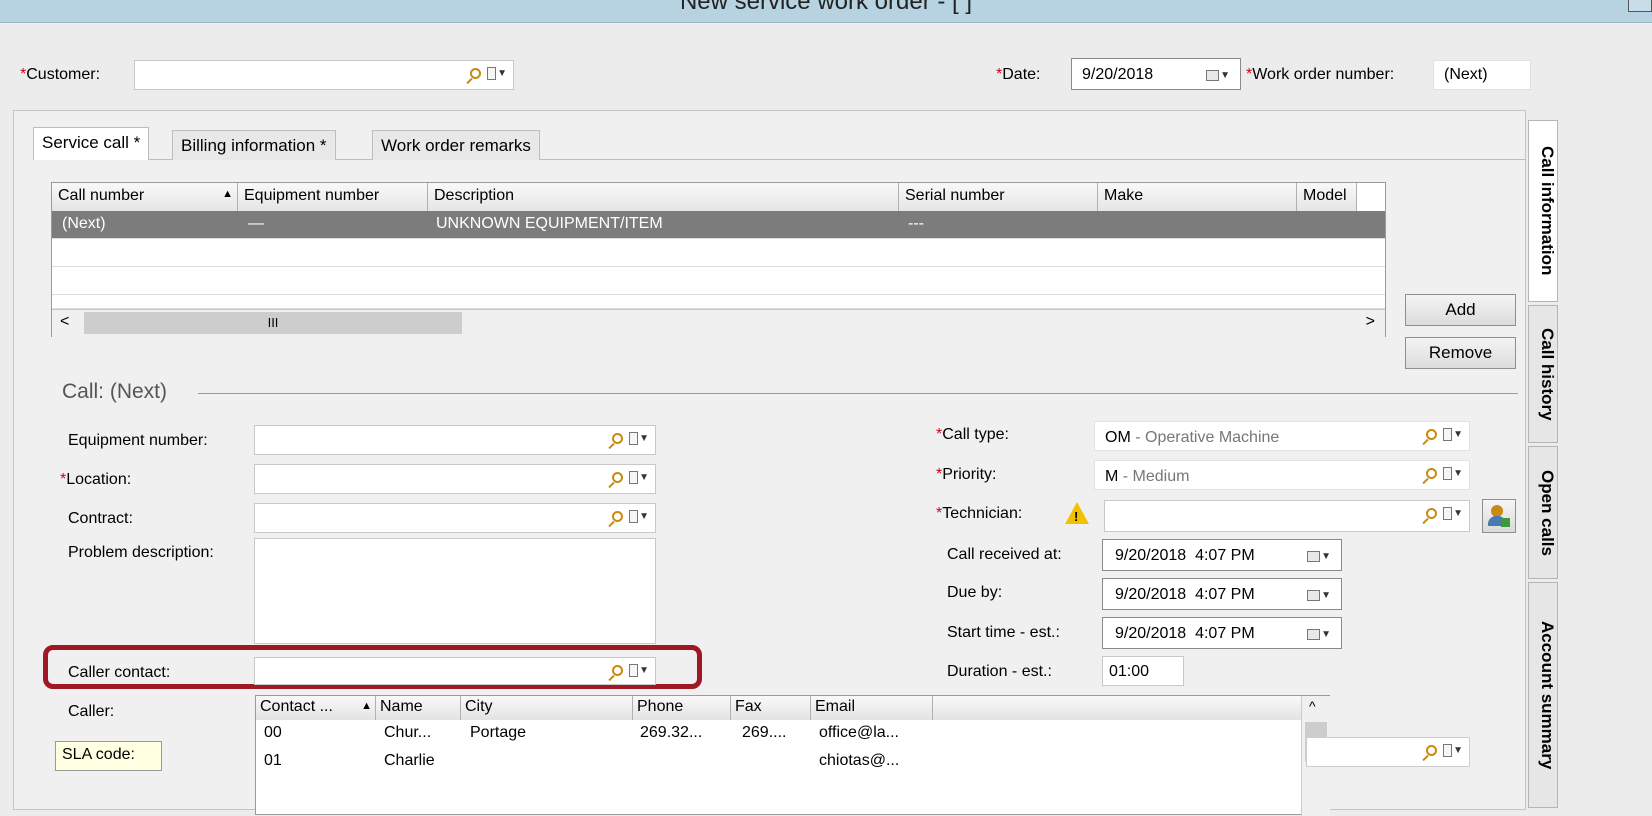 Image resolution: width=1652 pixels, height=816 pixels. What do you see at coordinates (999, 671) in the screenshot?
I see `duration-label: Duration - est.:` at bounding box center [999, 671].